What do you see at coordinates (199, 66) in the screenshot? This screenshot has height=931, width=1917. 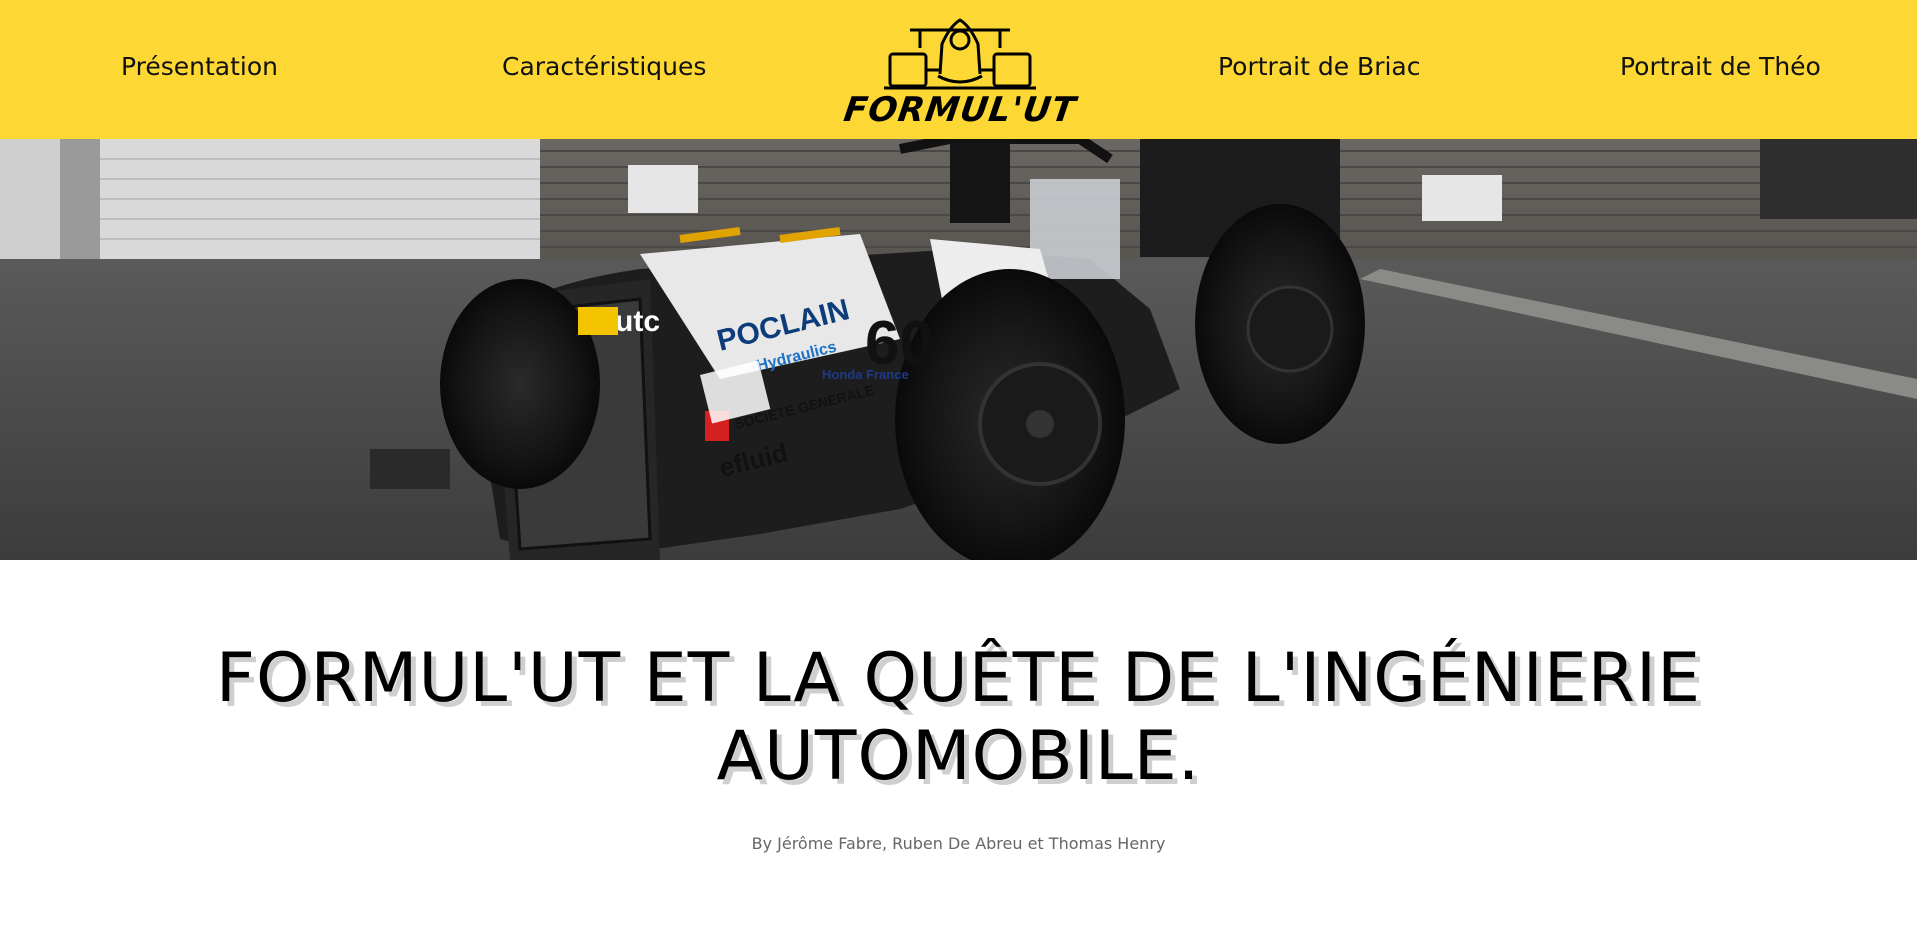 I see `nav-presentation: Présentation` at bounding box center [199, 66].